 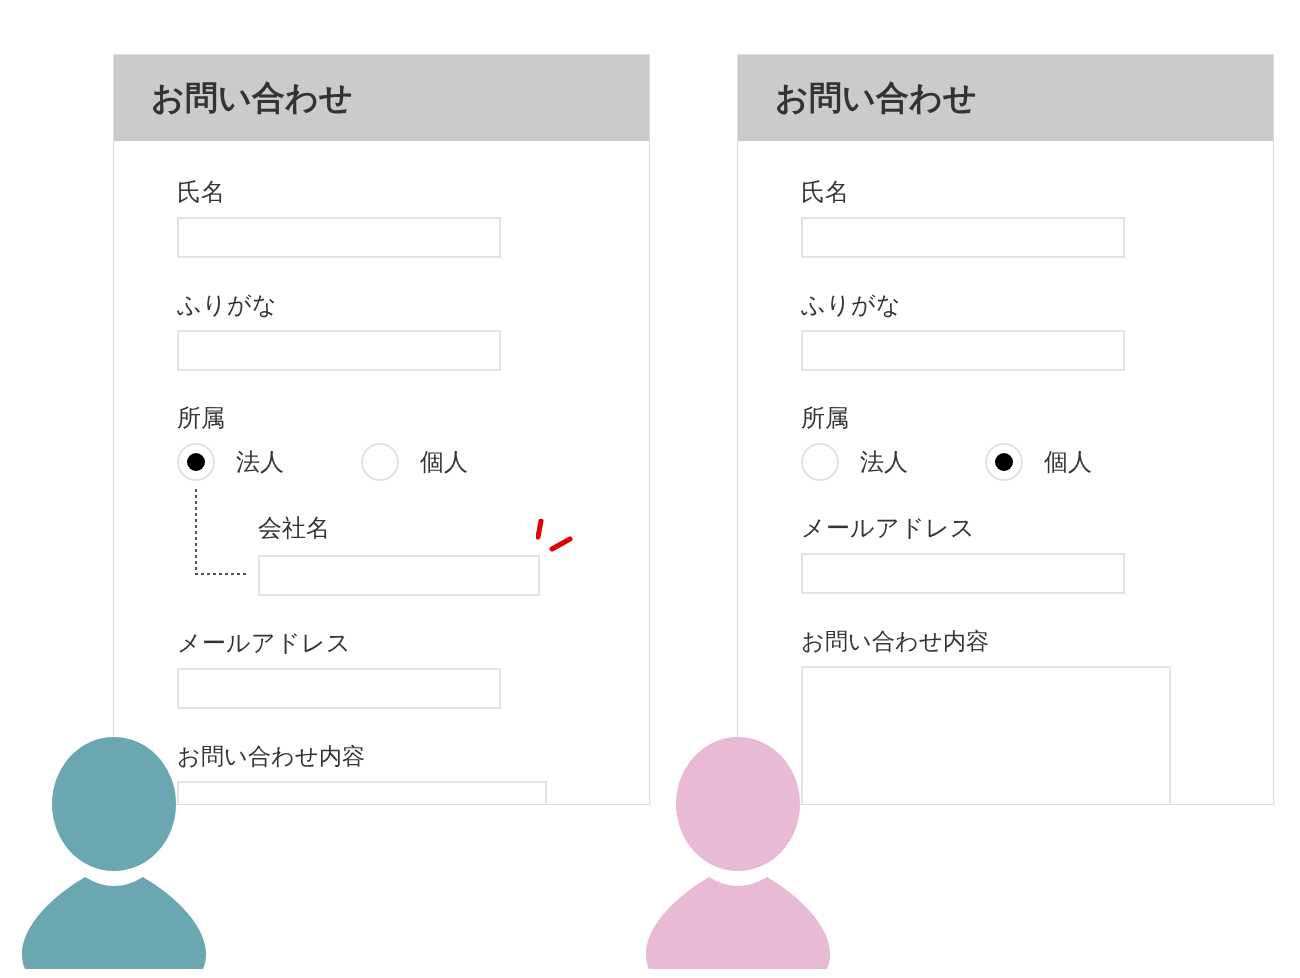 What do you see at coordinates (986, 735) in the screenshot?
I see `message-field` at bounding box center [986, 735].